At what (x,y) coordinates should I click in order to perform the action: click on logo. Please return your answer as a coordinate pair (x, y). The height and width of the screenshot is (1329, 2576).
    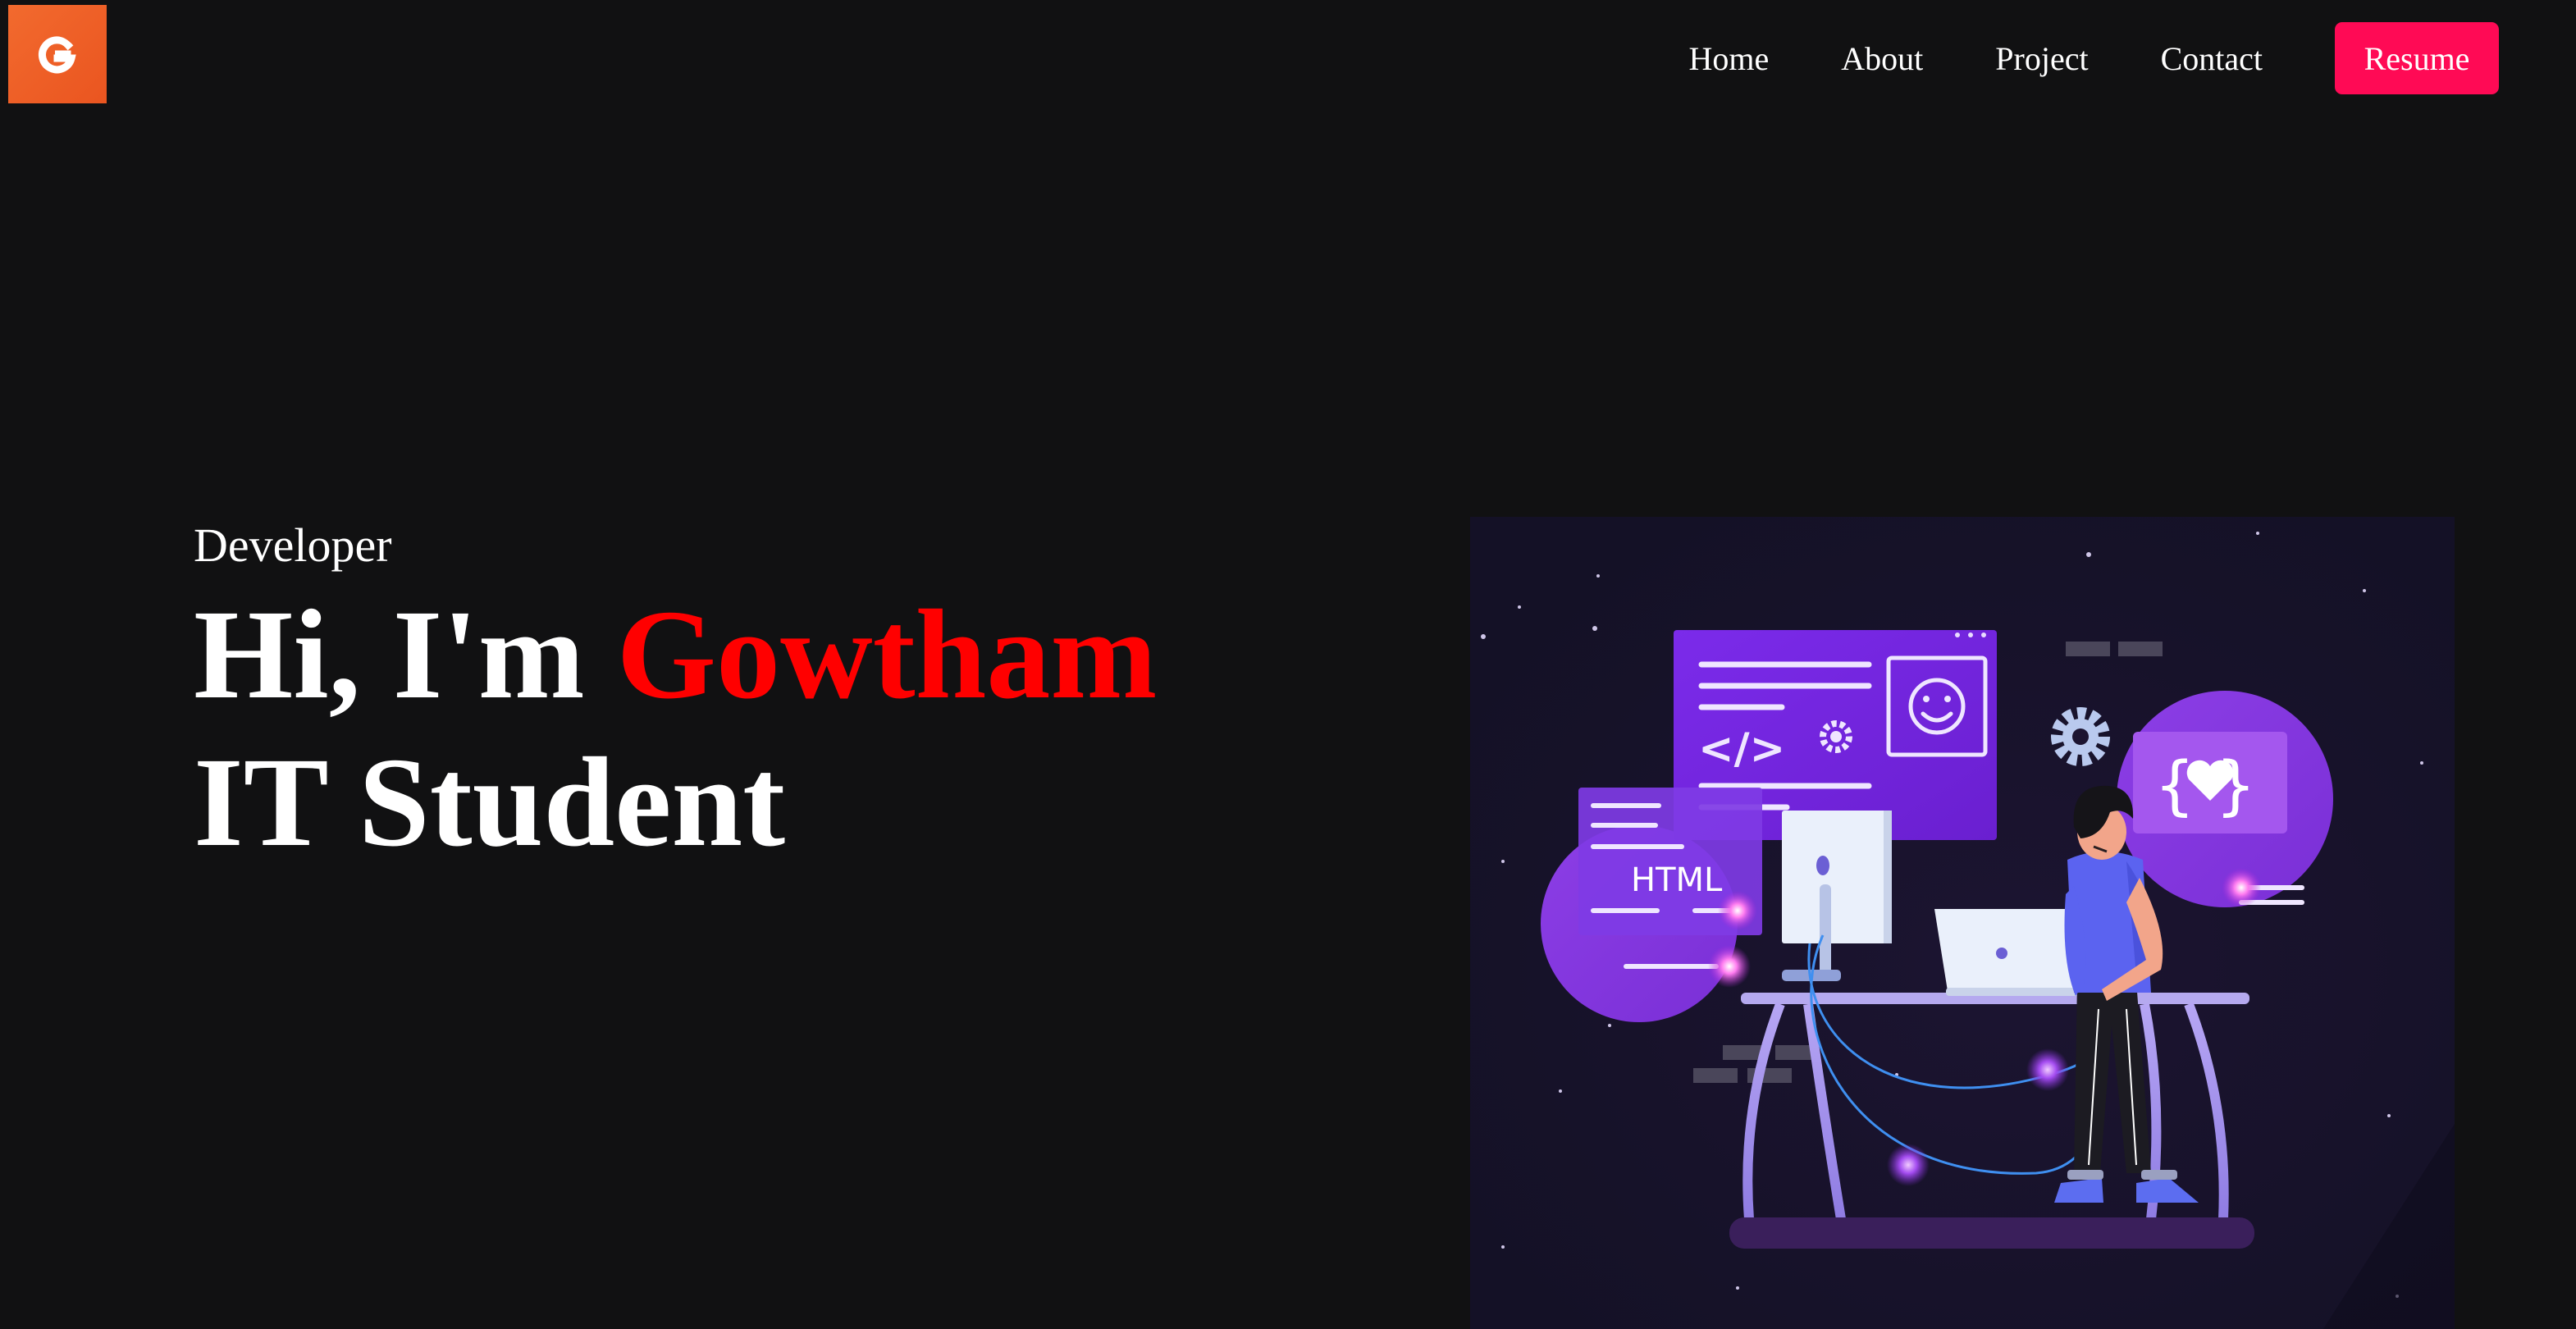
    Looking at the image, I should click on (58, 54).